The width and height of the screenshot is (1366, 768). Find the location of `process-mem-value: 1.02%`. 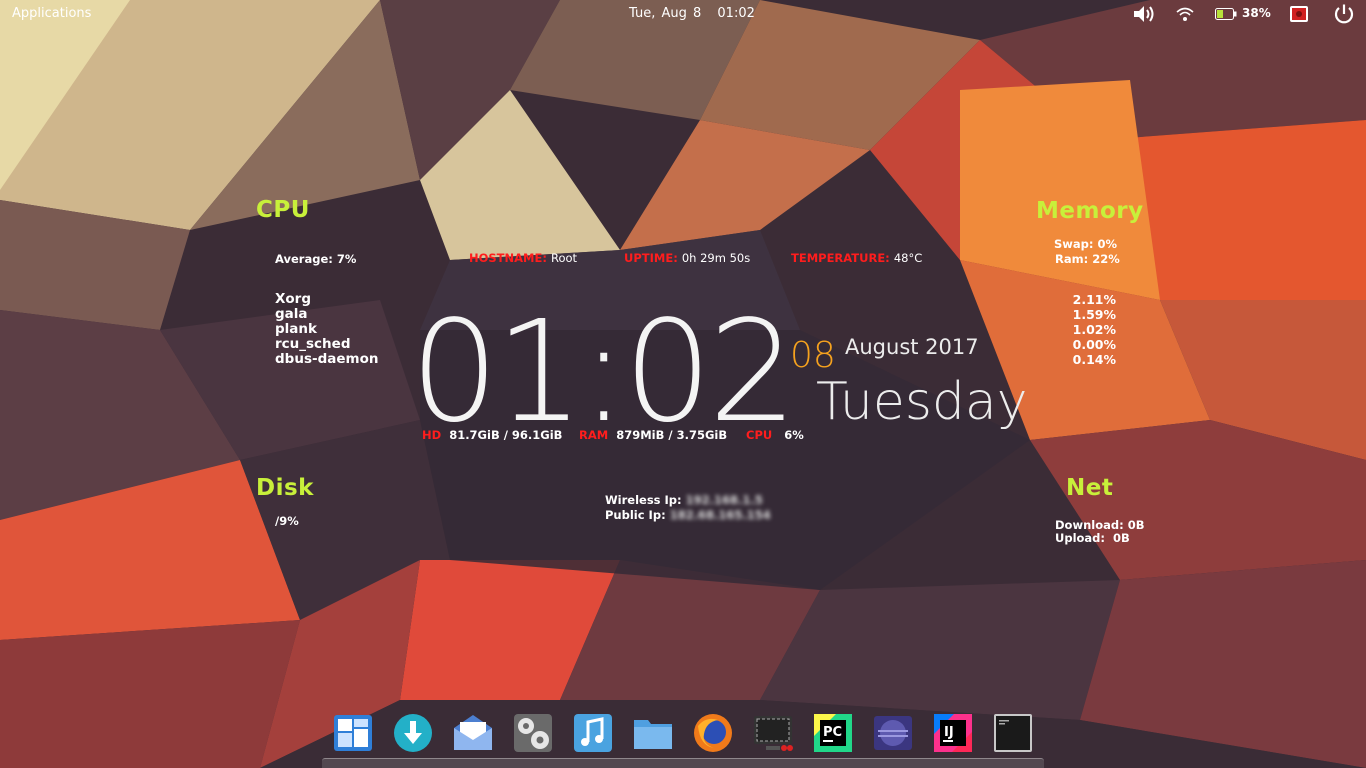

process-mem-value: 1.02% is located at coordinates (1094, 329).